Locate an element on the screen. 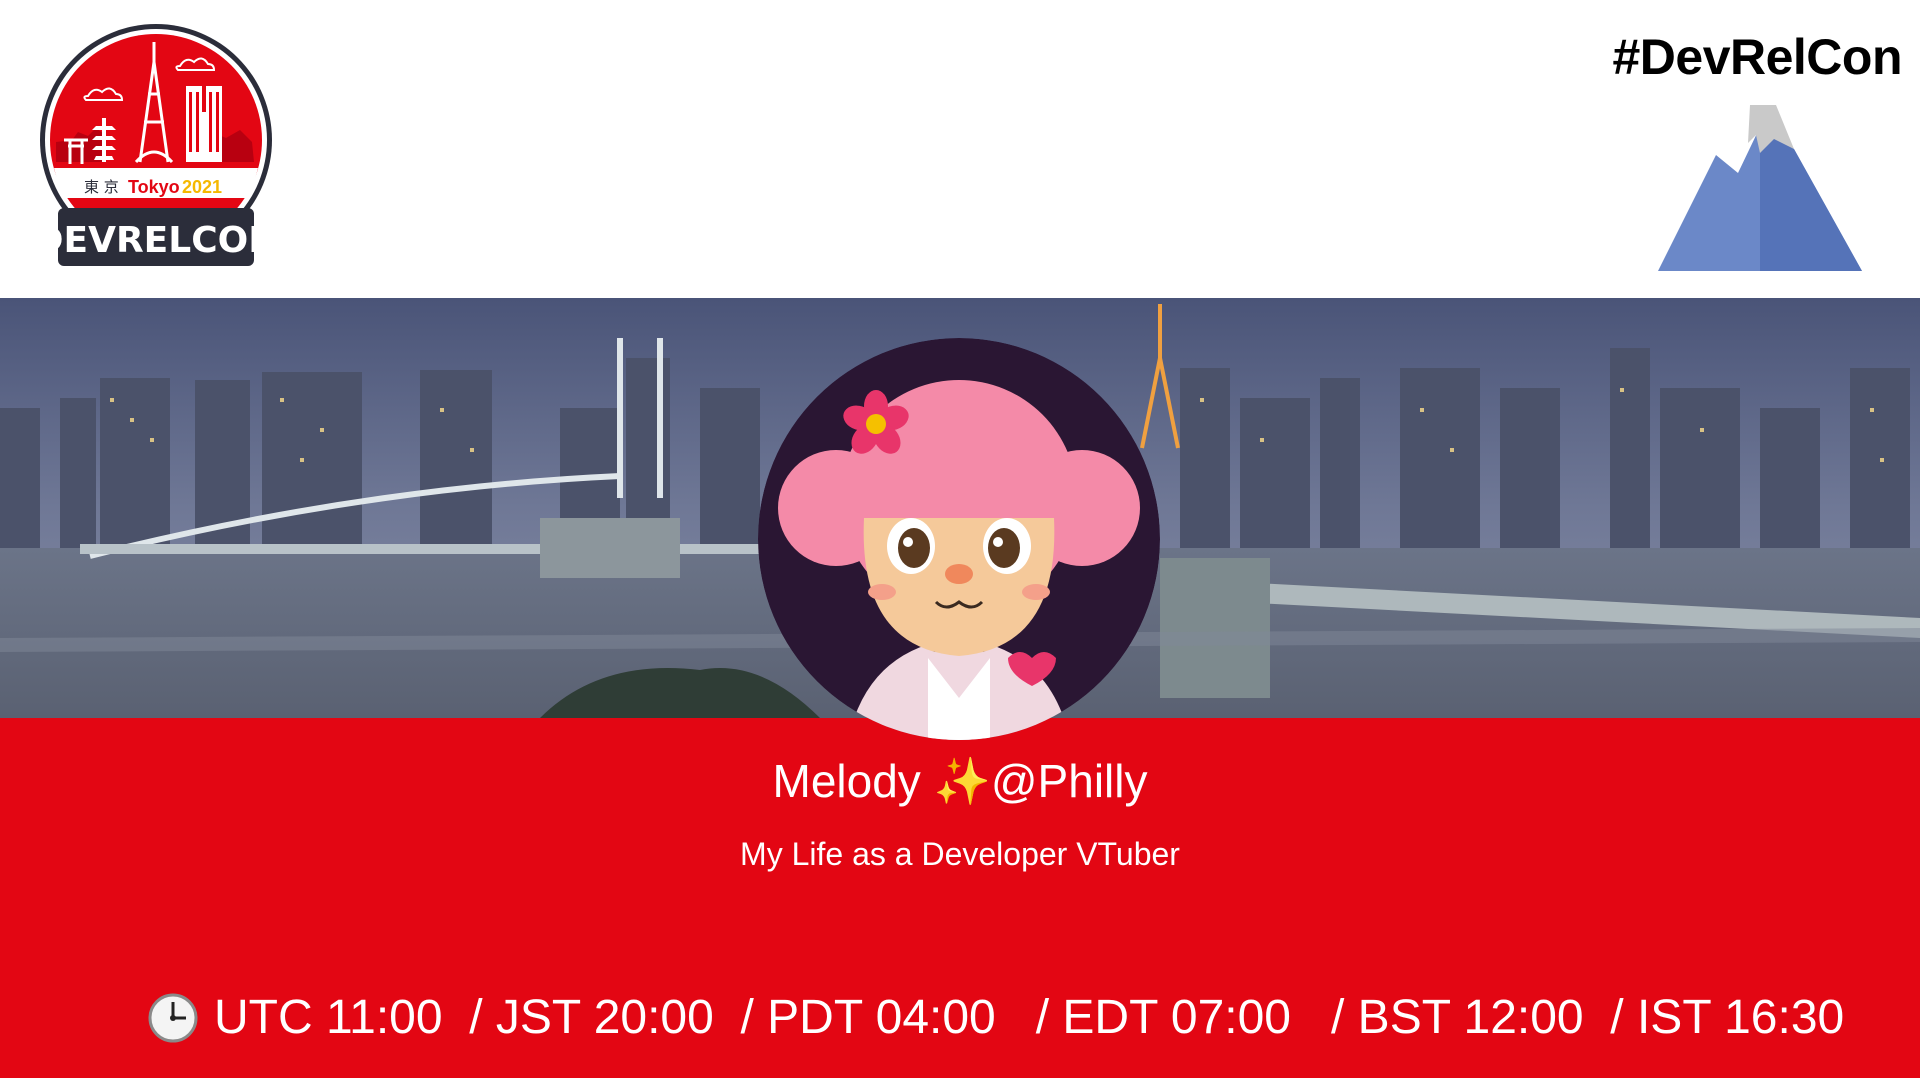 The height and width of the screenshot is (1080, 1920). speaker-avatar is located at coordinates (959, 539).